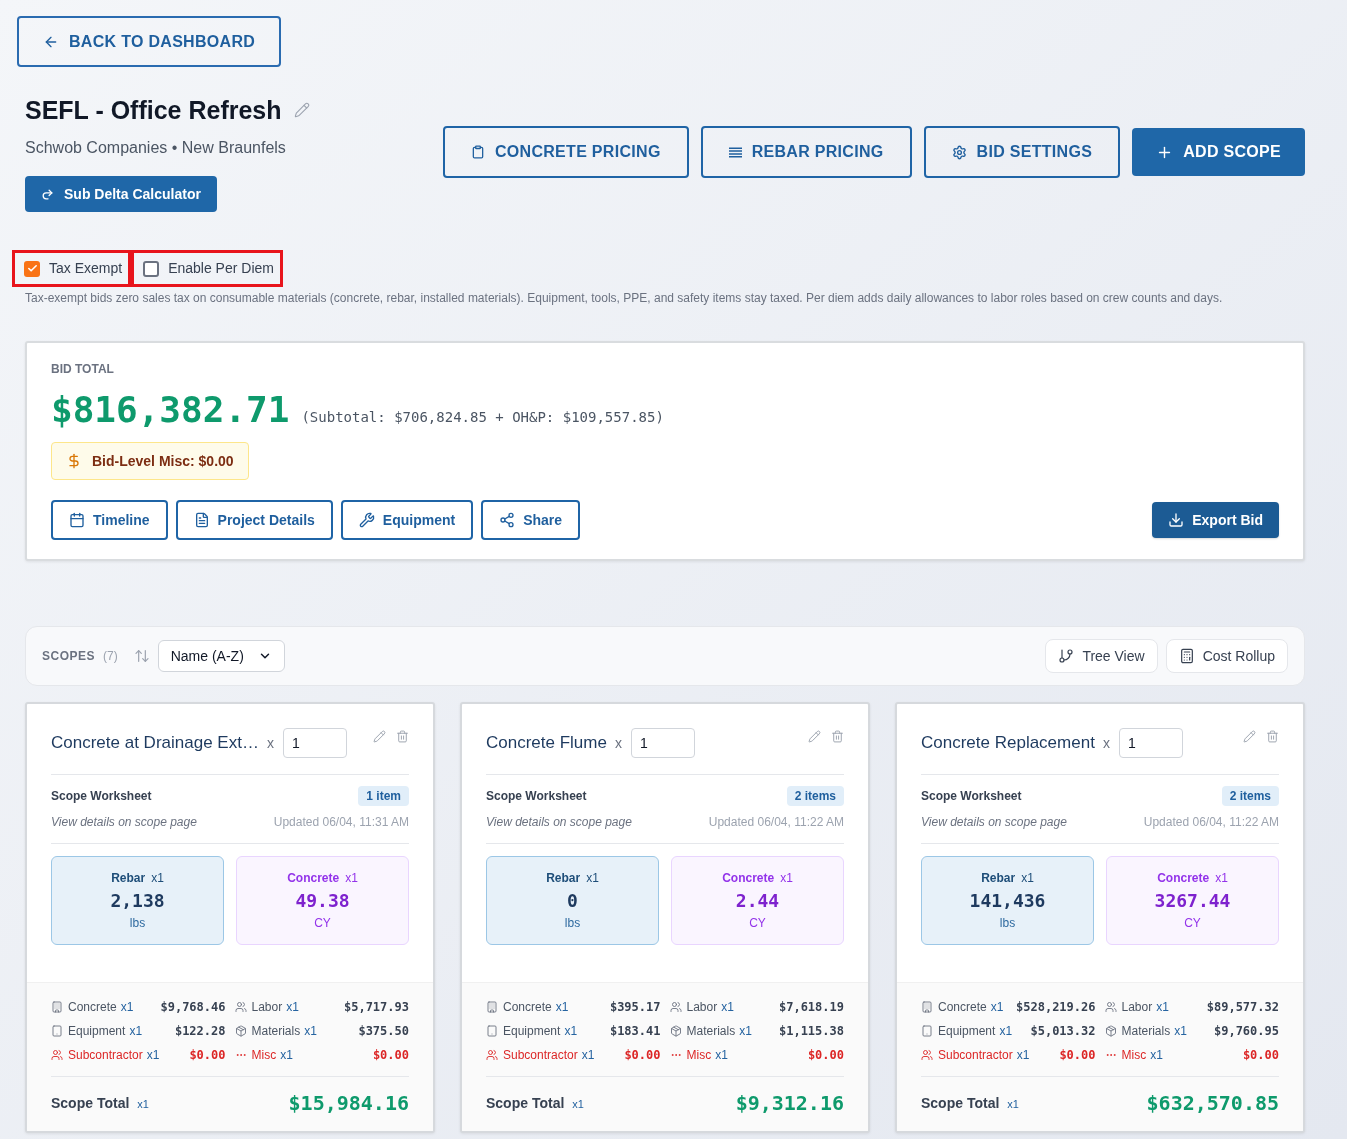 The height and width of the screenshot is (1139, 1347). Describe the element at coordinates (477, 152) in the screenshot. I see `clipboard-icon` at that location.